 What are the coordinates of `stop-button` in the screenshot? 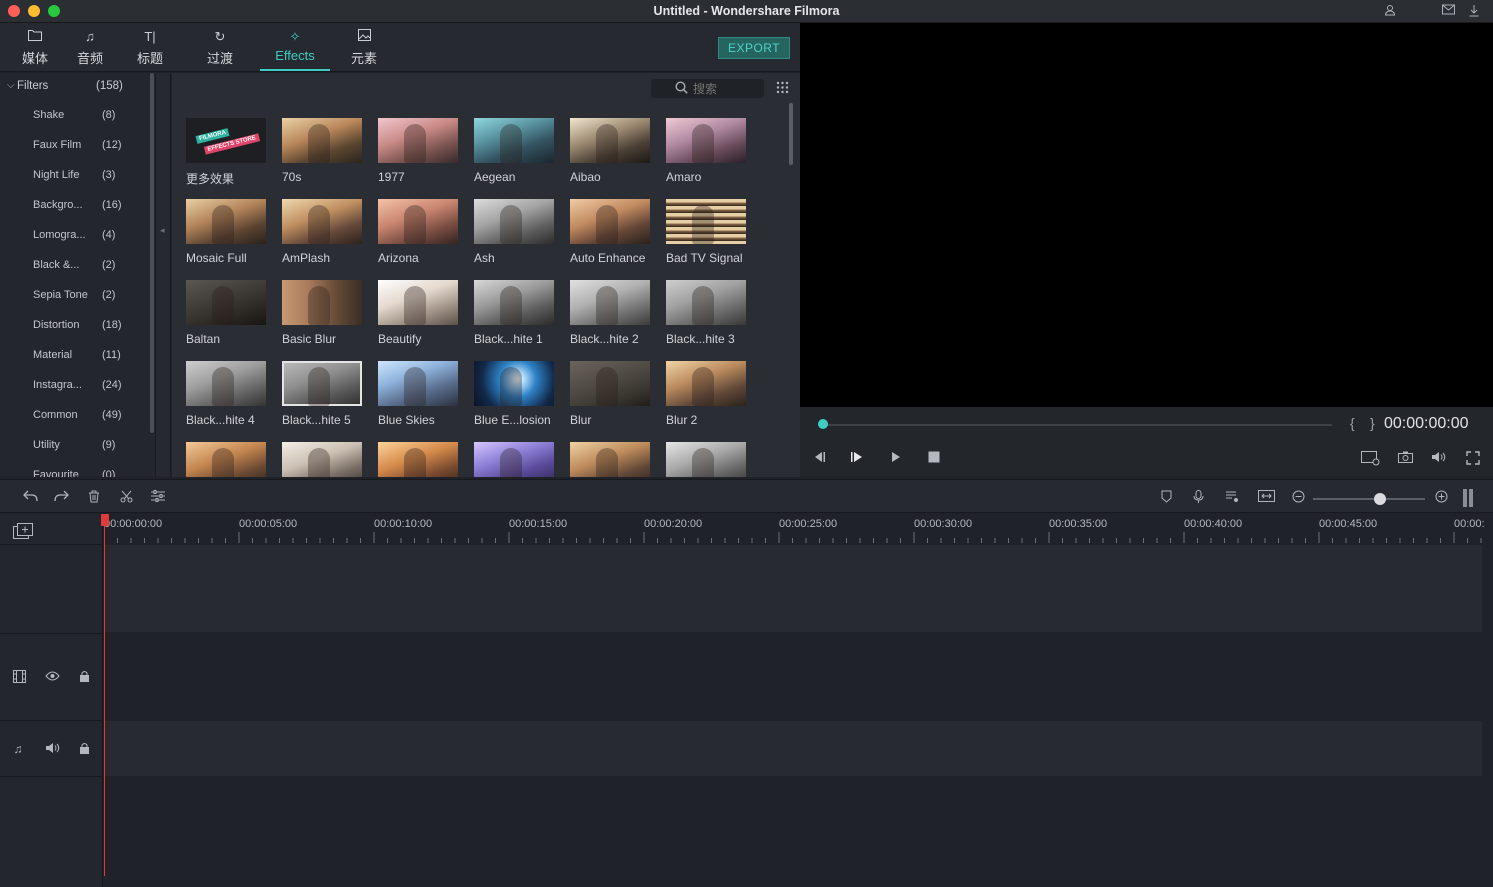 It's located at (934, 459).